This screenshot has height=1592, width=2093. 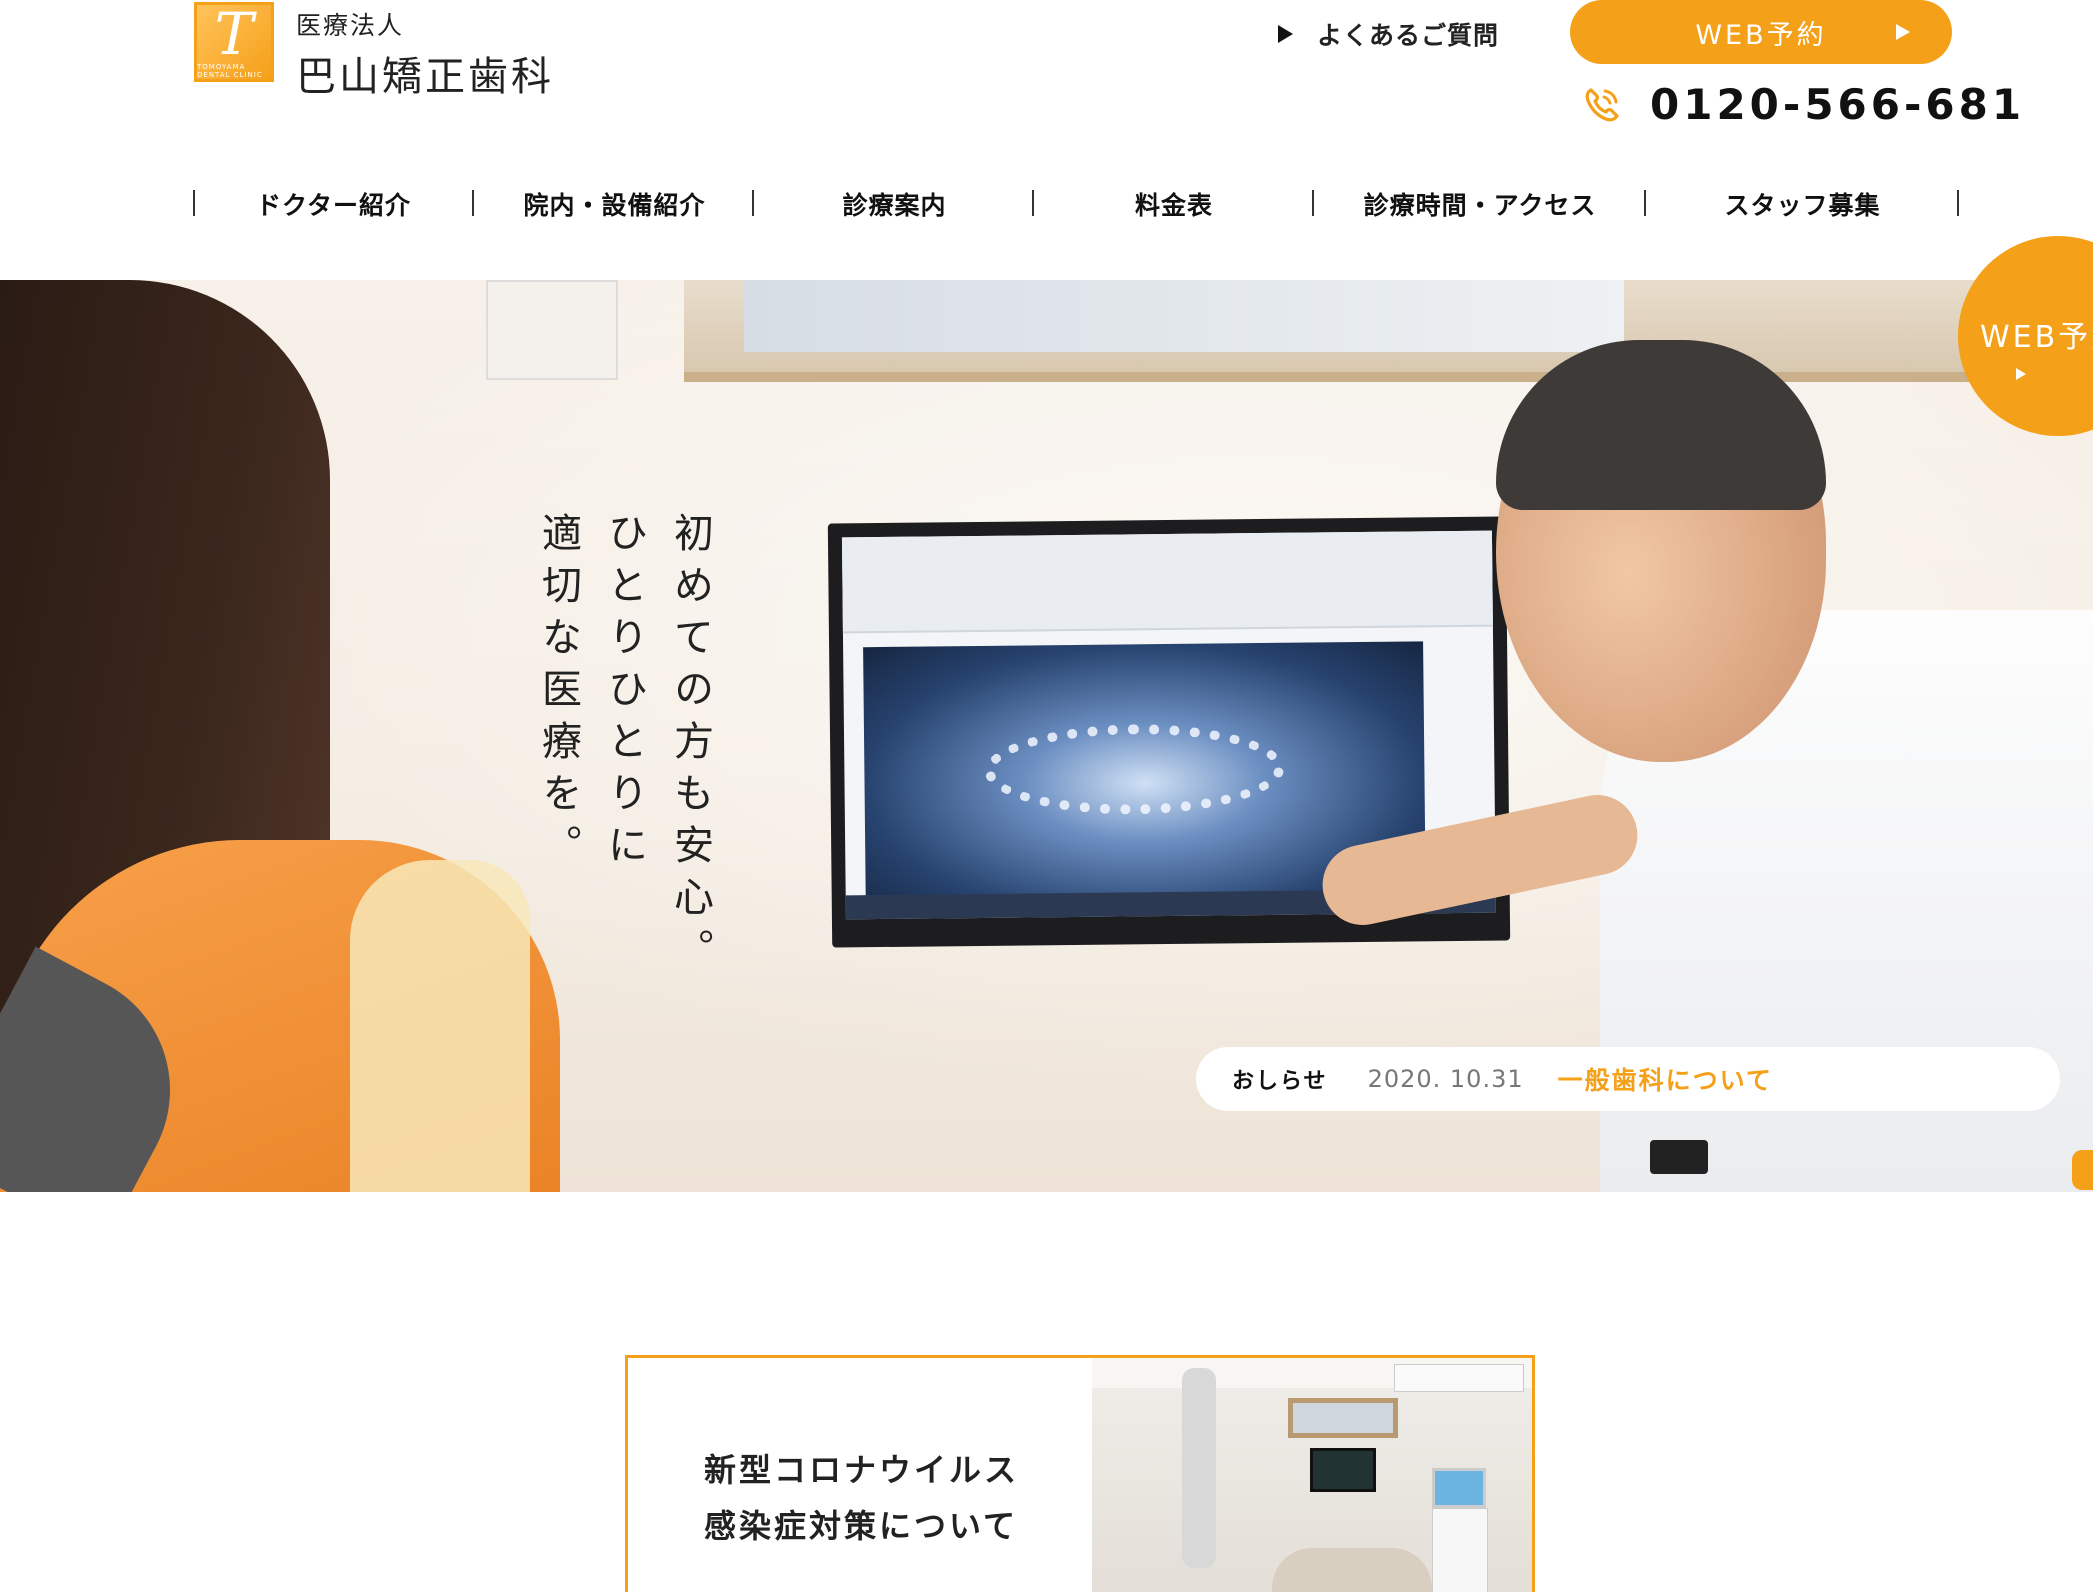 I want to click on logo-title: 巴山矯正歯科, so click(x=425, y=77).